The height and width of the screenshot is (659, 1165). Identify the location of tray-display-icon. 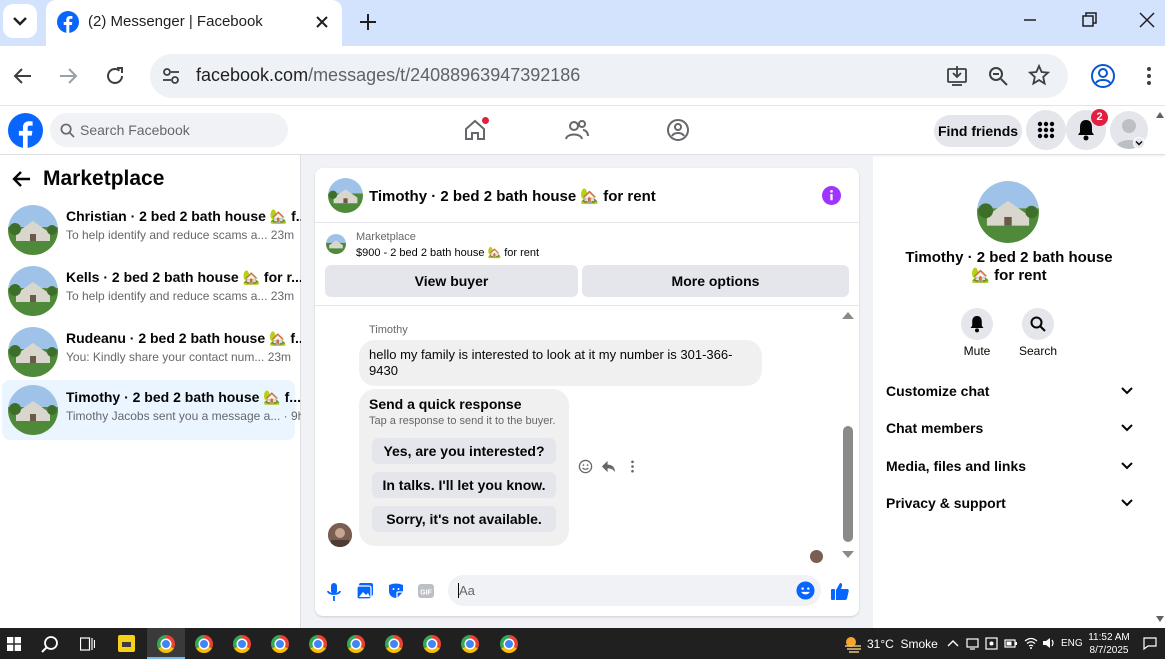
(991, 643).